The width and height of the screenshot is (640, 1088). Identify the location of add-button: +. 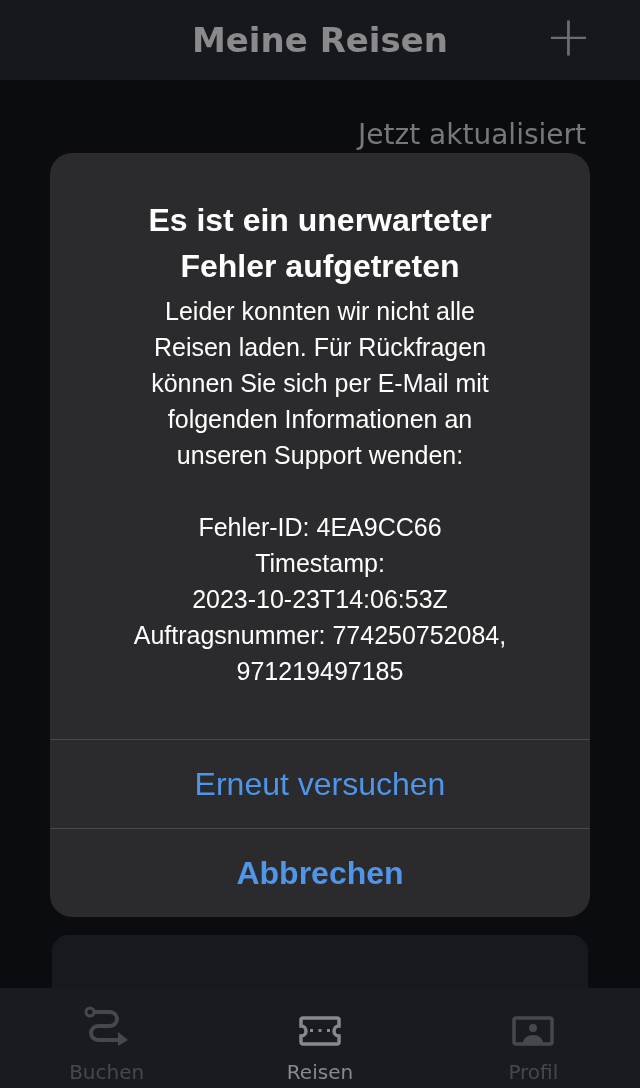
(592, 40).